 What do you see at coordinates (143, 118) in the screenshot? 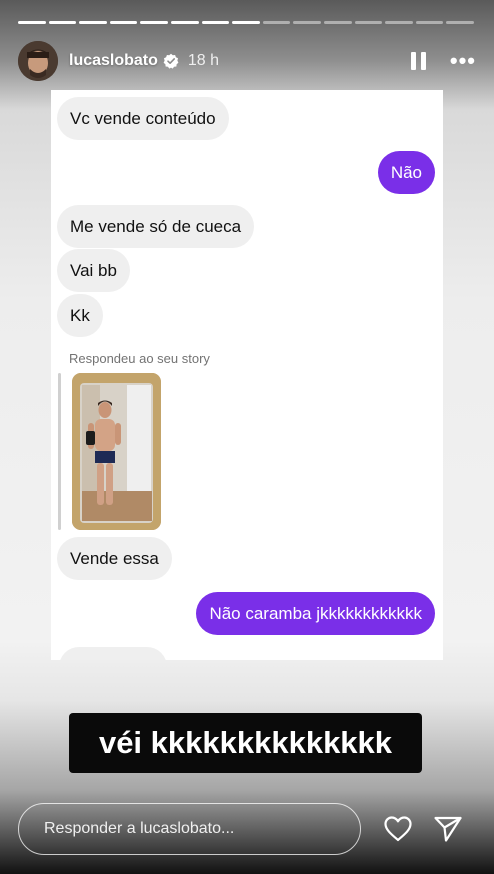
I see `message-bubble-incoming: Vc vende conteúdo` at bounding box center [143, 118].